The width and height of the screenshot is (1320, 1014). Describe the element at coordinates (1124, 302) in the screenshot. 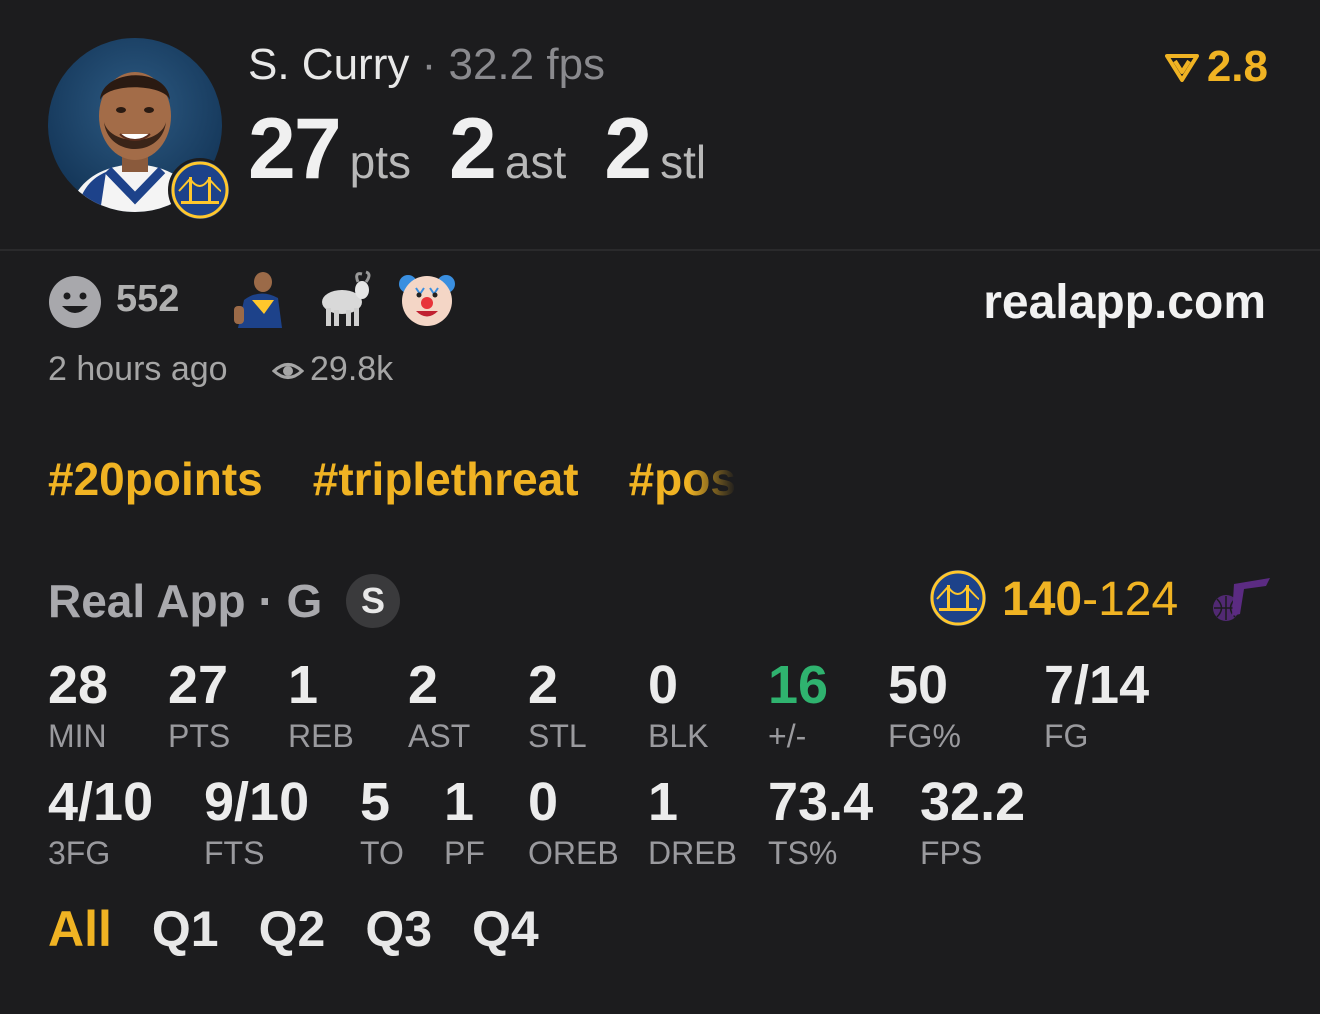

I see `site-link: realapp.com` at that location.